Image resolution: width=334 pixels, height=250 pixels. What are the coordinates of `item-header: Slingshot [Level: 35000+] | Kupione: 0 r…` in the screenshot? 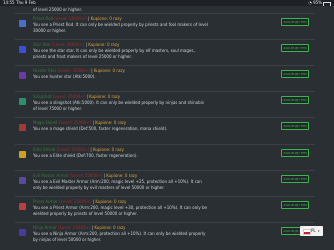 It's located at (76, 96).